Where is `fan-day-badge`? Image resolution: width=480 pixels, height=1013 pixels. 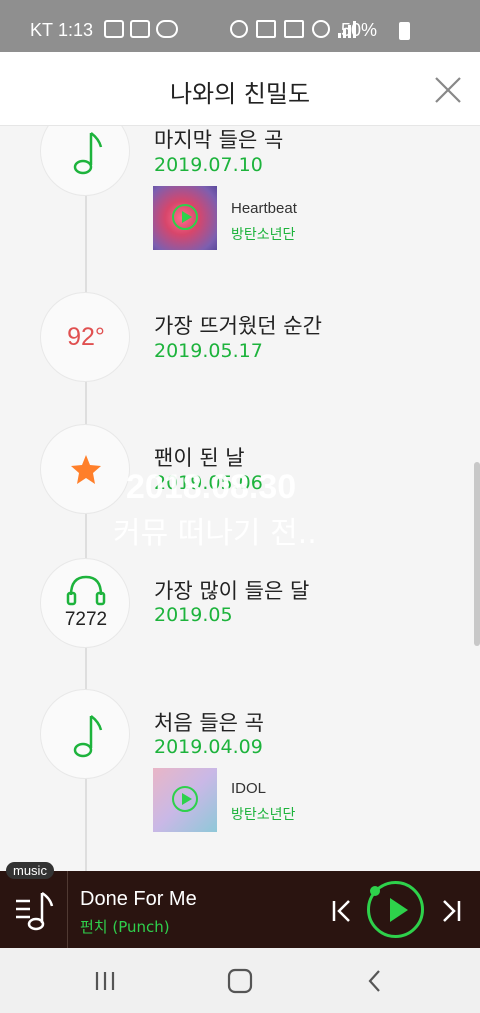 fan-day-badge is located at coordinates (85, 469).